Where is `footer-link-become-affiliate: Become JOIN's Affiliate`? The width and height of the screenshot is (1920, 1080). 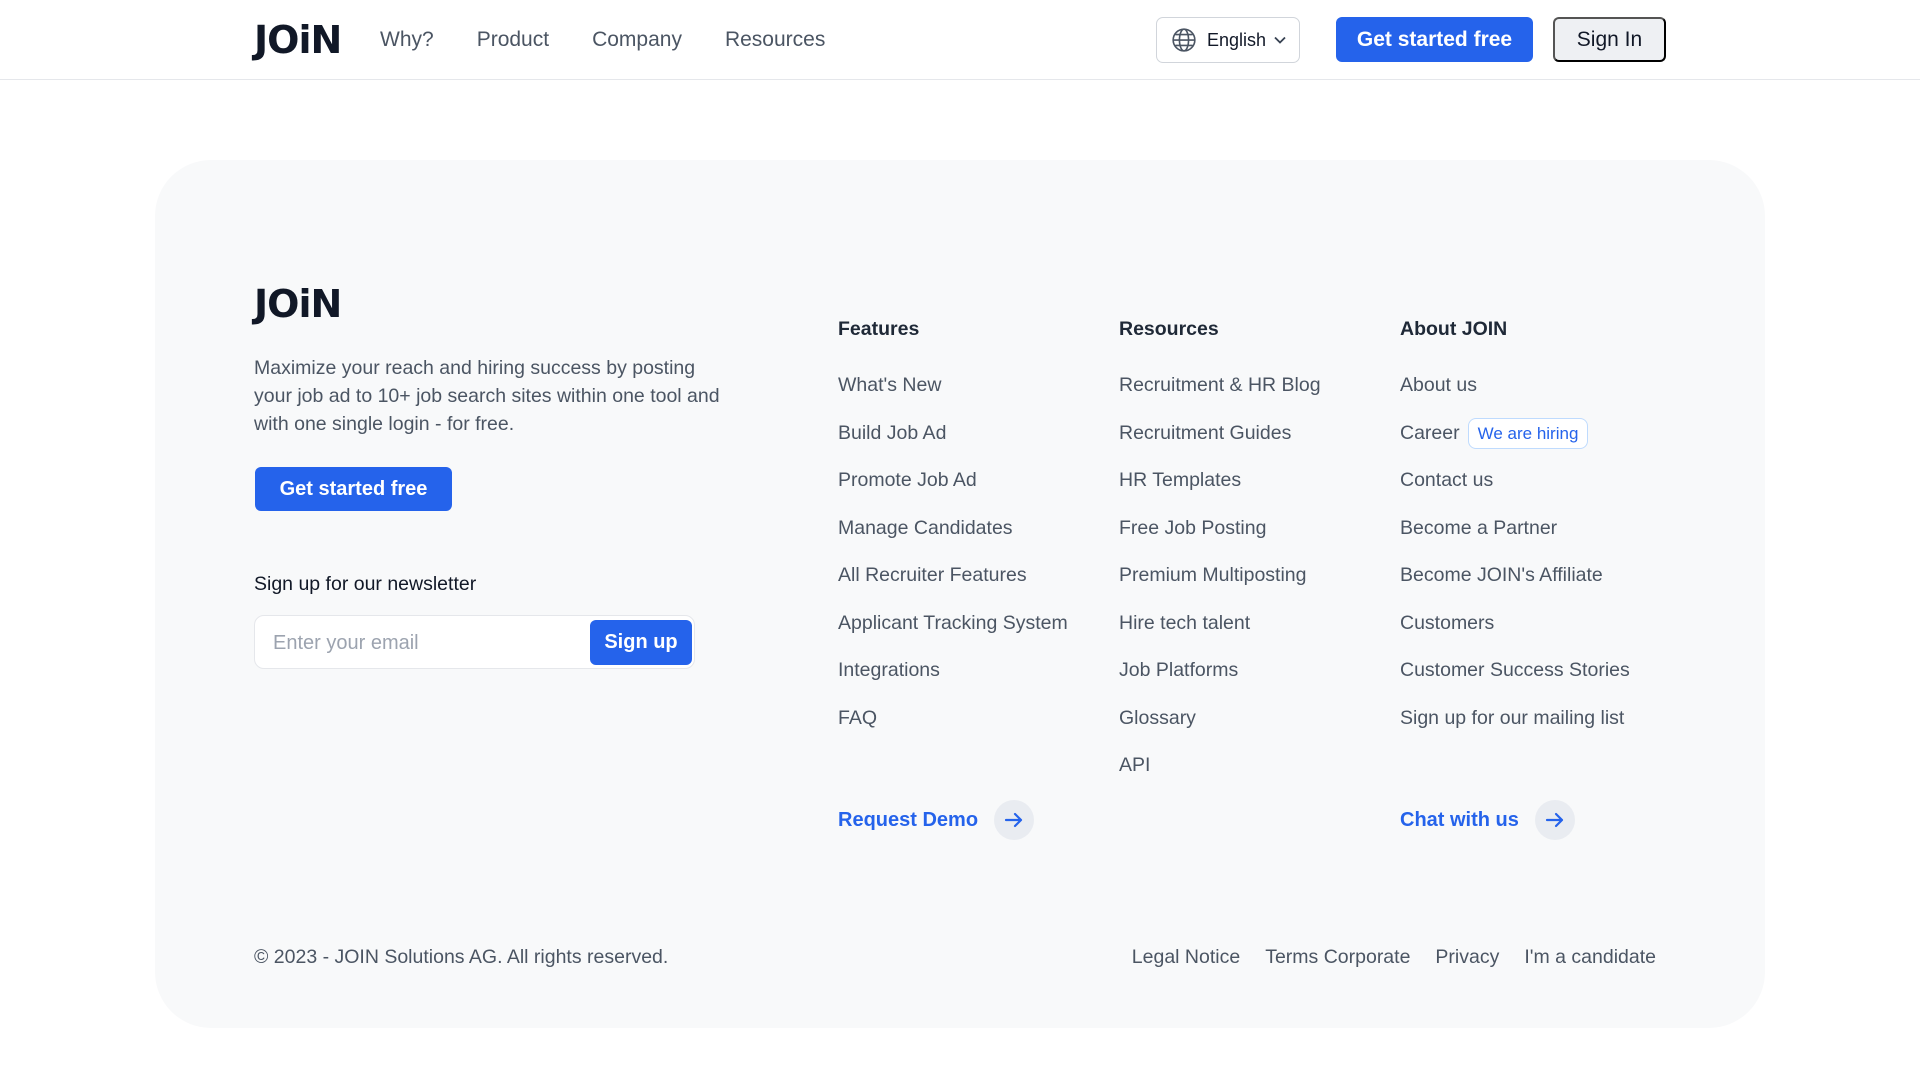
footer-link-become-affiliate: Become JOIN's Affiliate is located at coordinates (1515, 584).